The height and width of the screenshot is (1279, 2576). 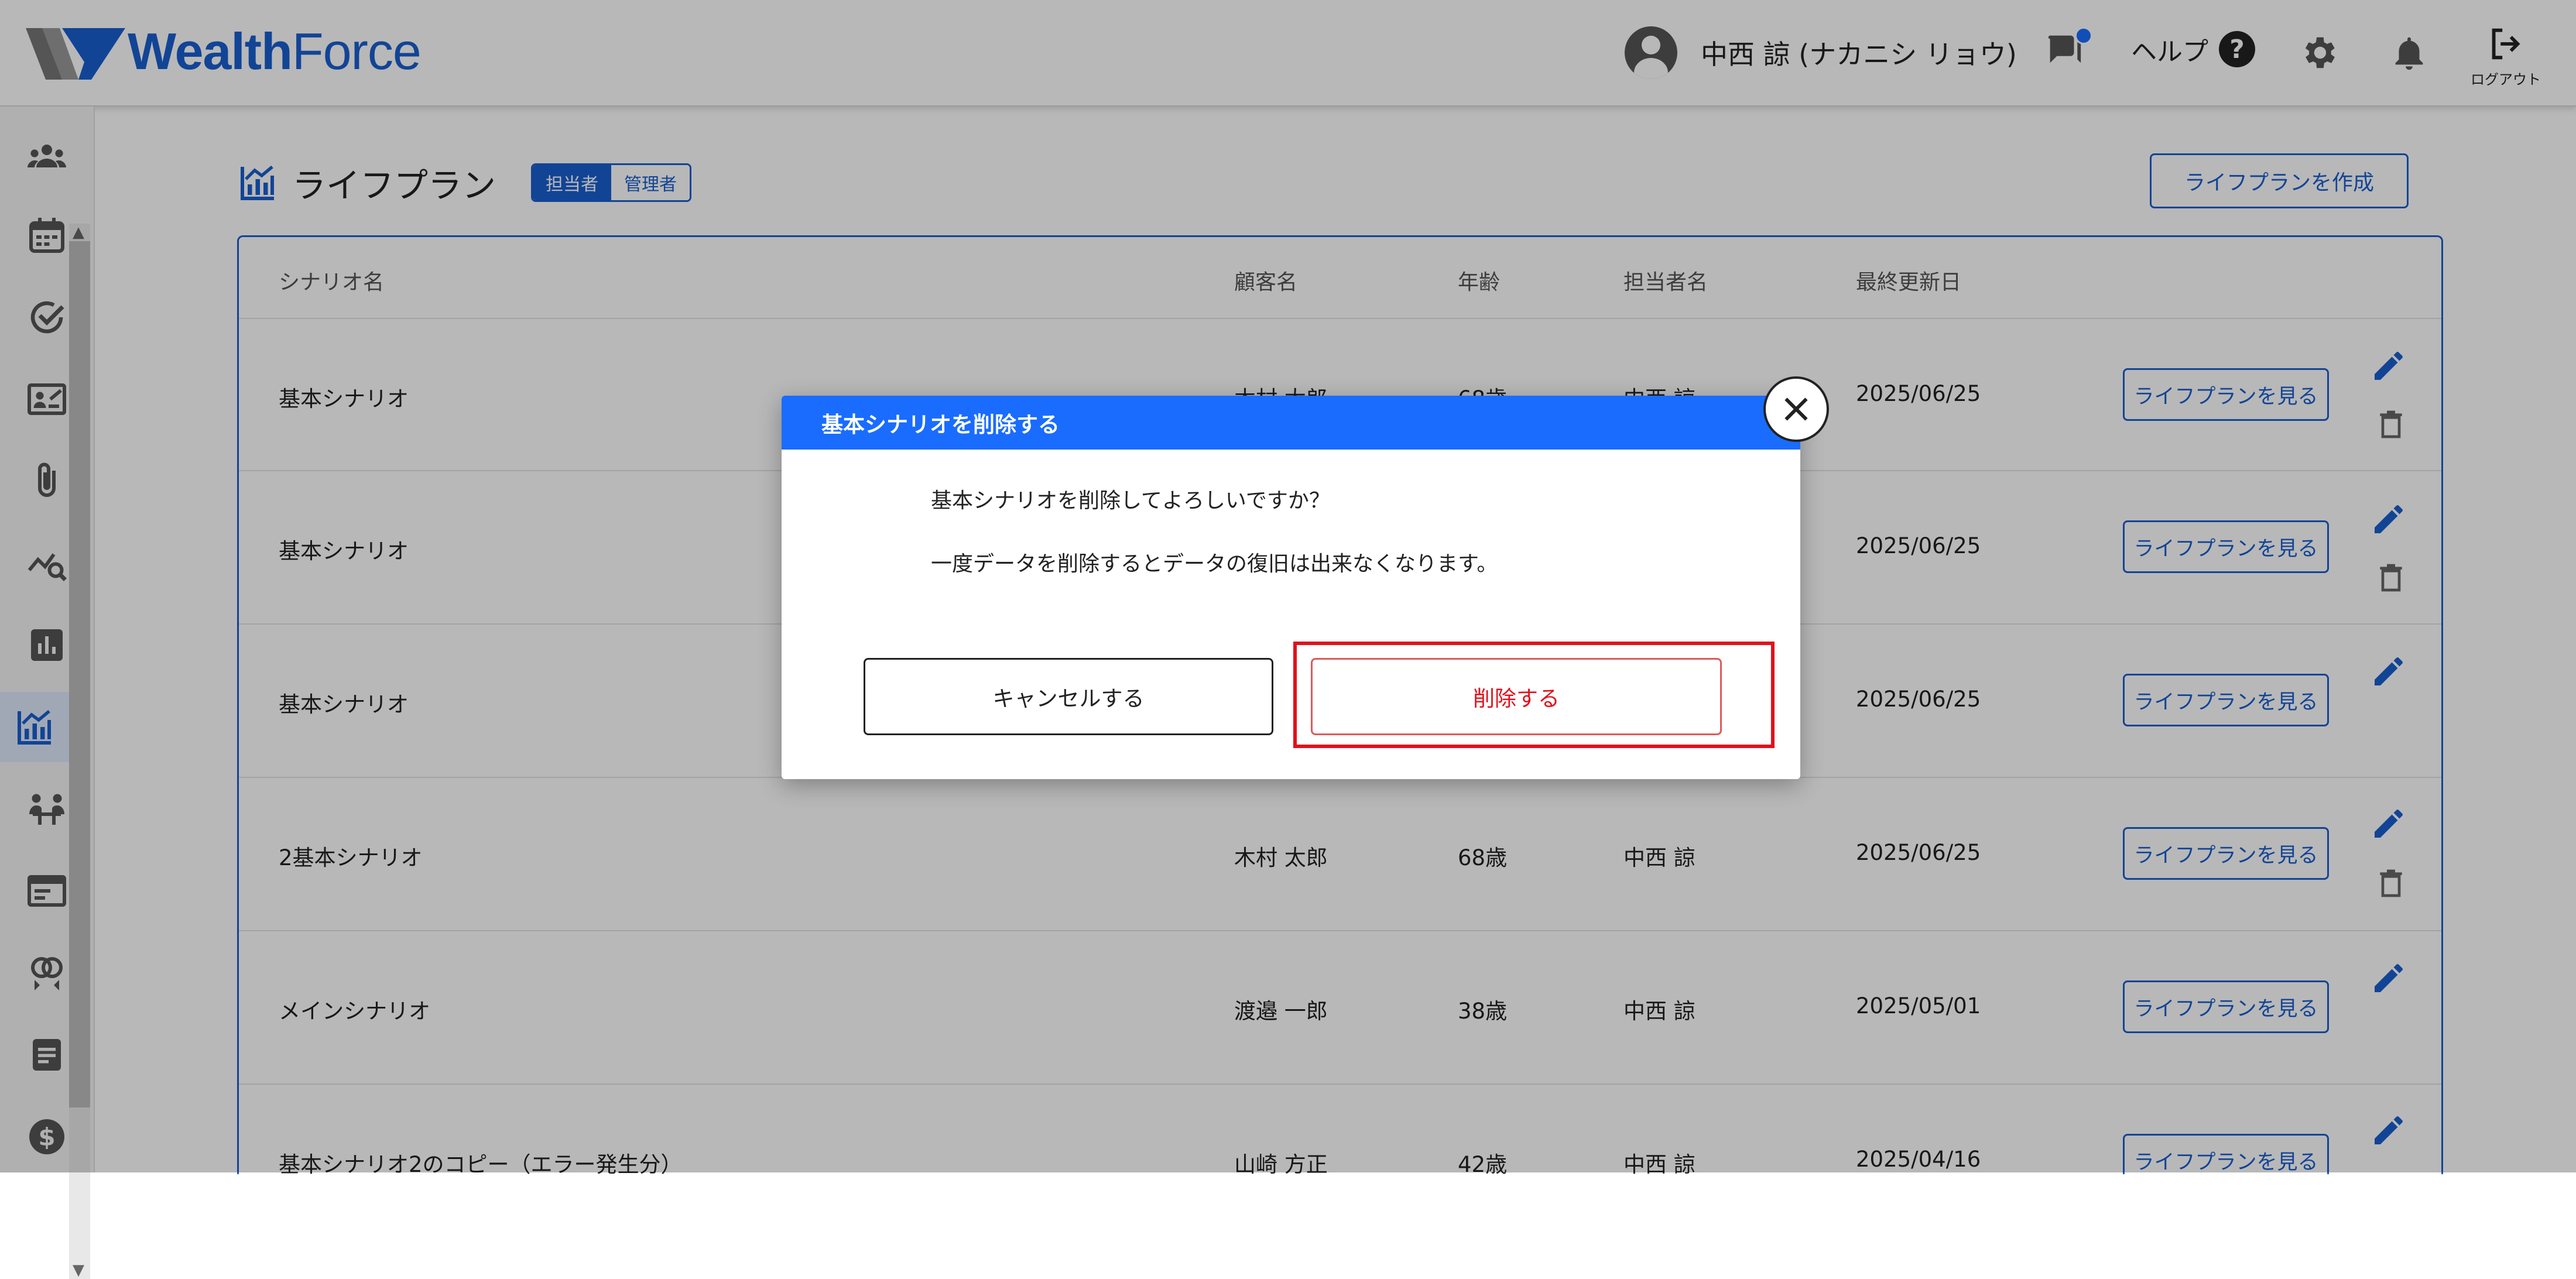 I want to click on close-icon, so click(x=1796, y=409).